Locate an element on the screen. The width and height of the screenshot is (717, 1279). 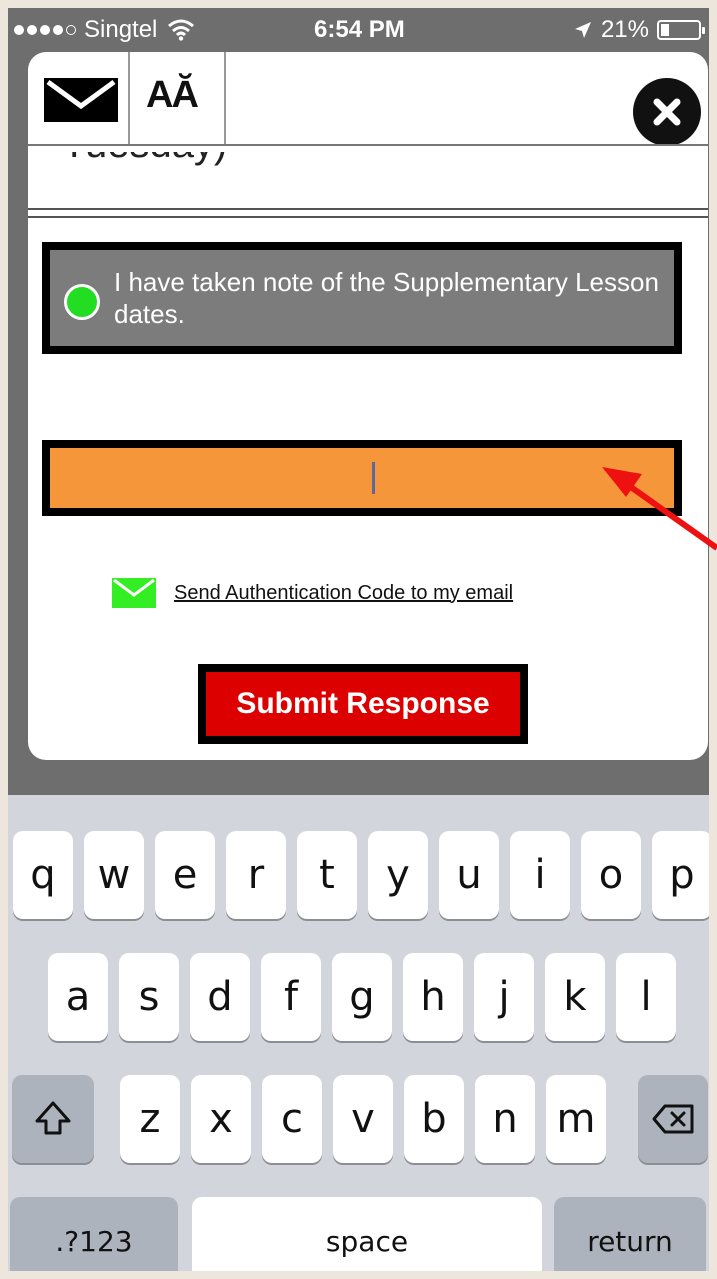
key-l: l is located at coordinates (646, 997).